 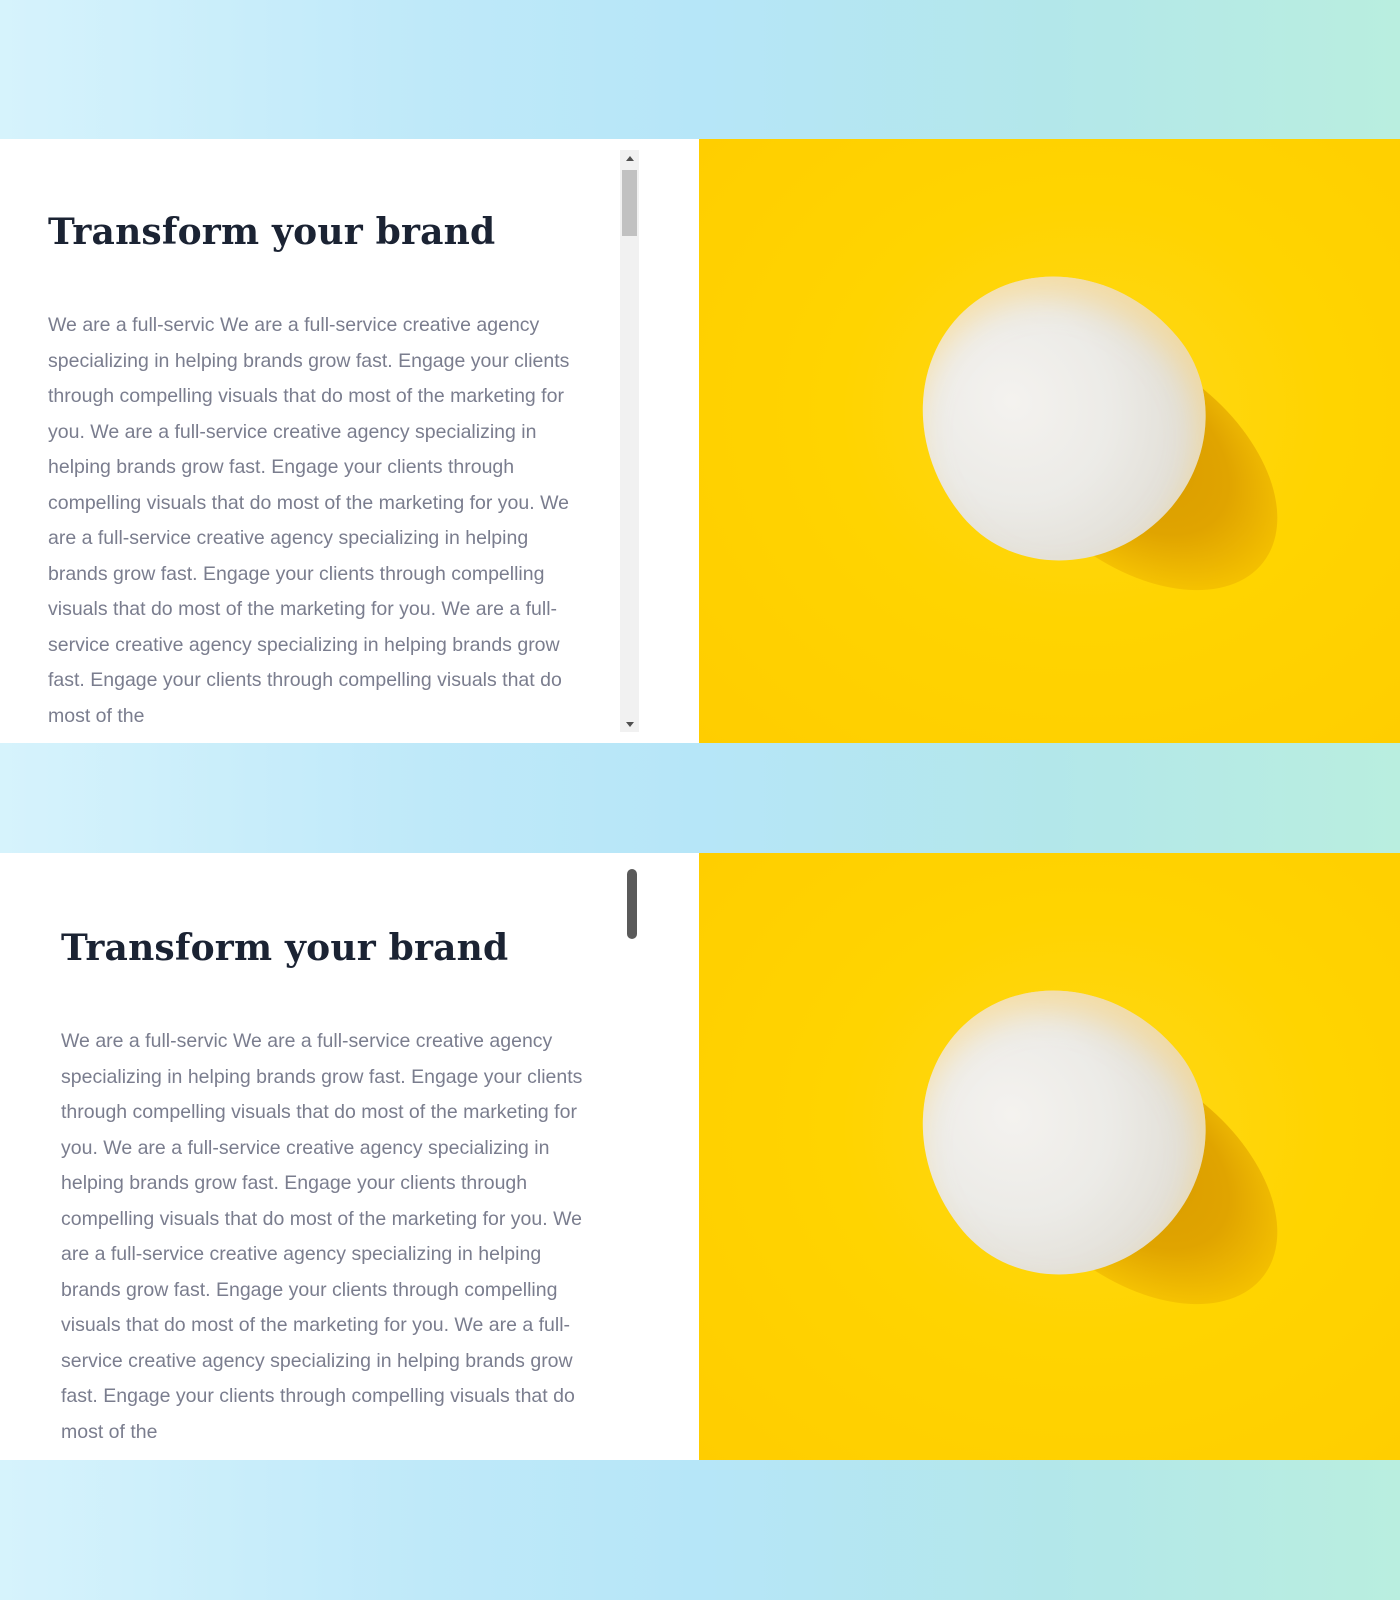 What do you see at coordinates (629, 158) in the screenshot?
I see `scroll-up-arrow-icon` at bounding box center [629, 158].